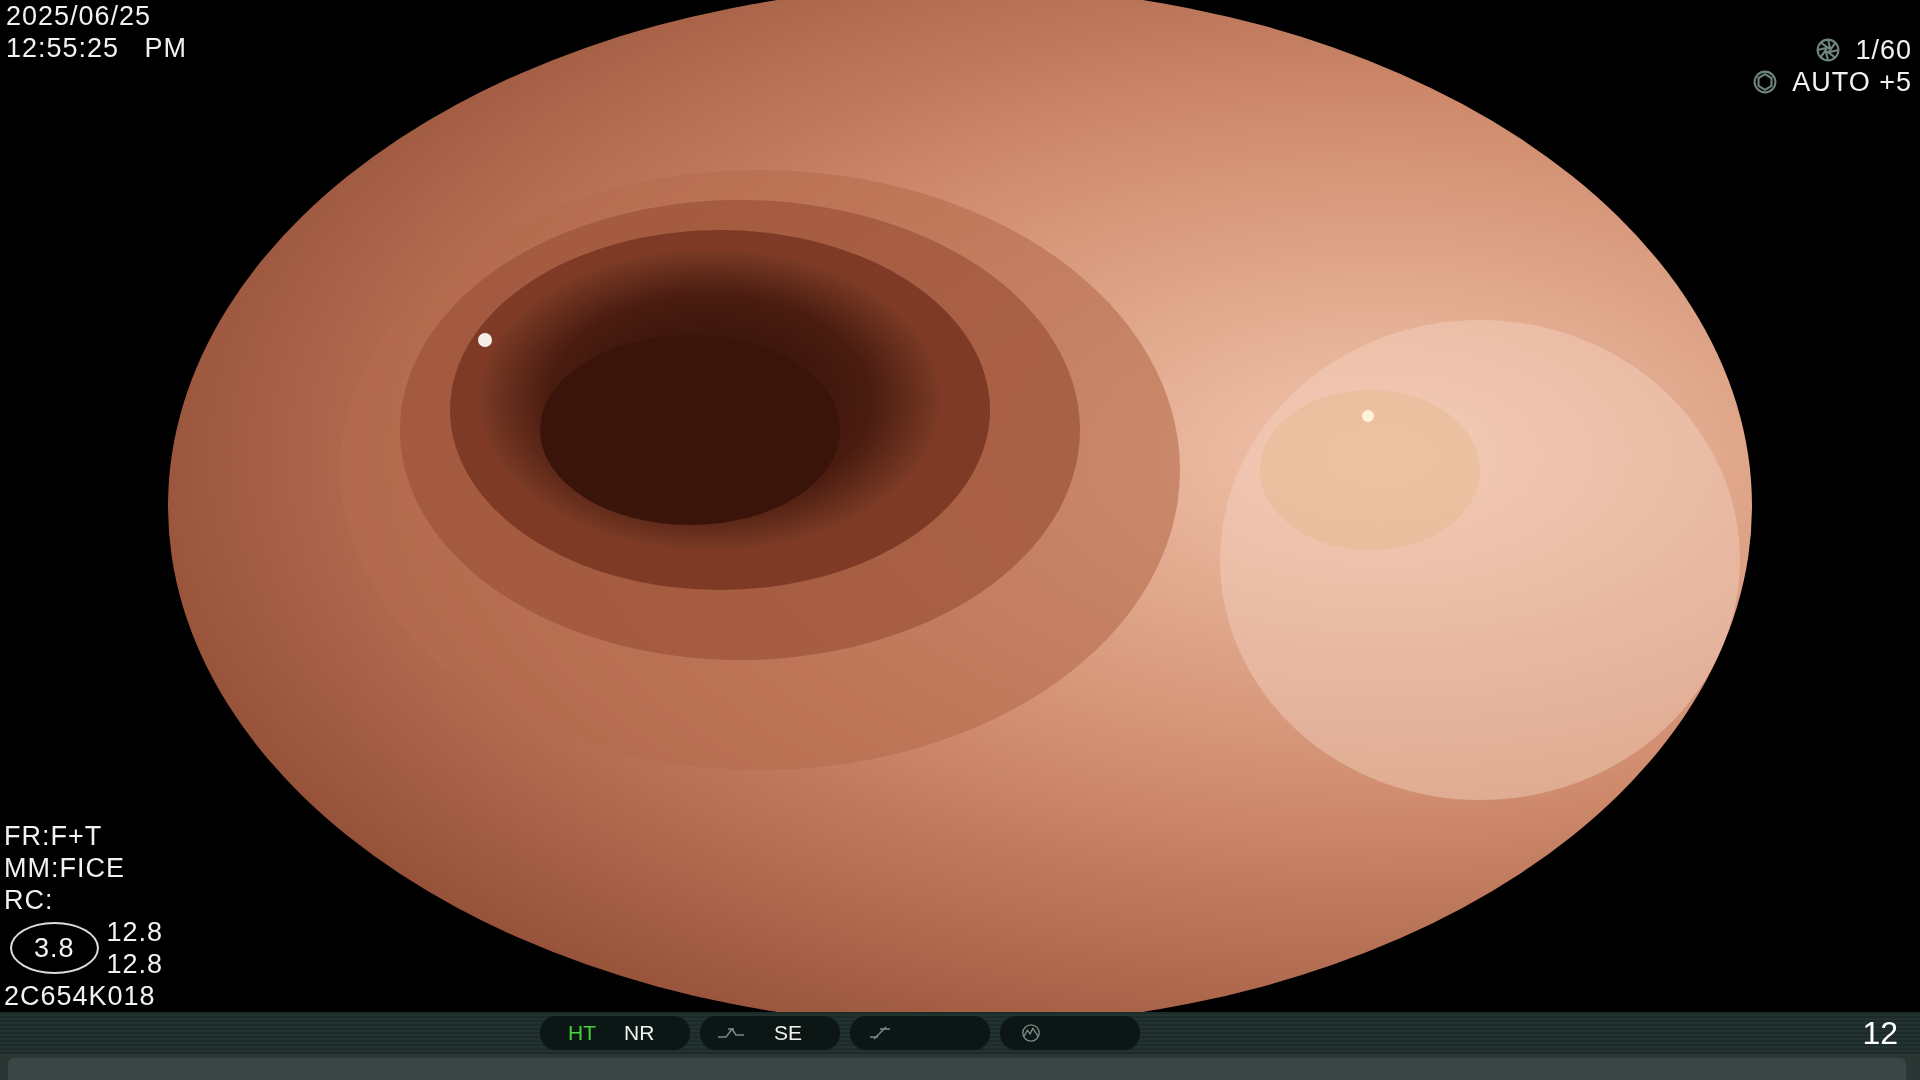  Describe the element at coordinates (1883, 50) in the screenshot. I see `shutter-text: 1/60` at that location.